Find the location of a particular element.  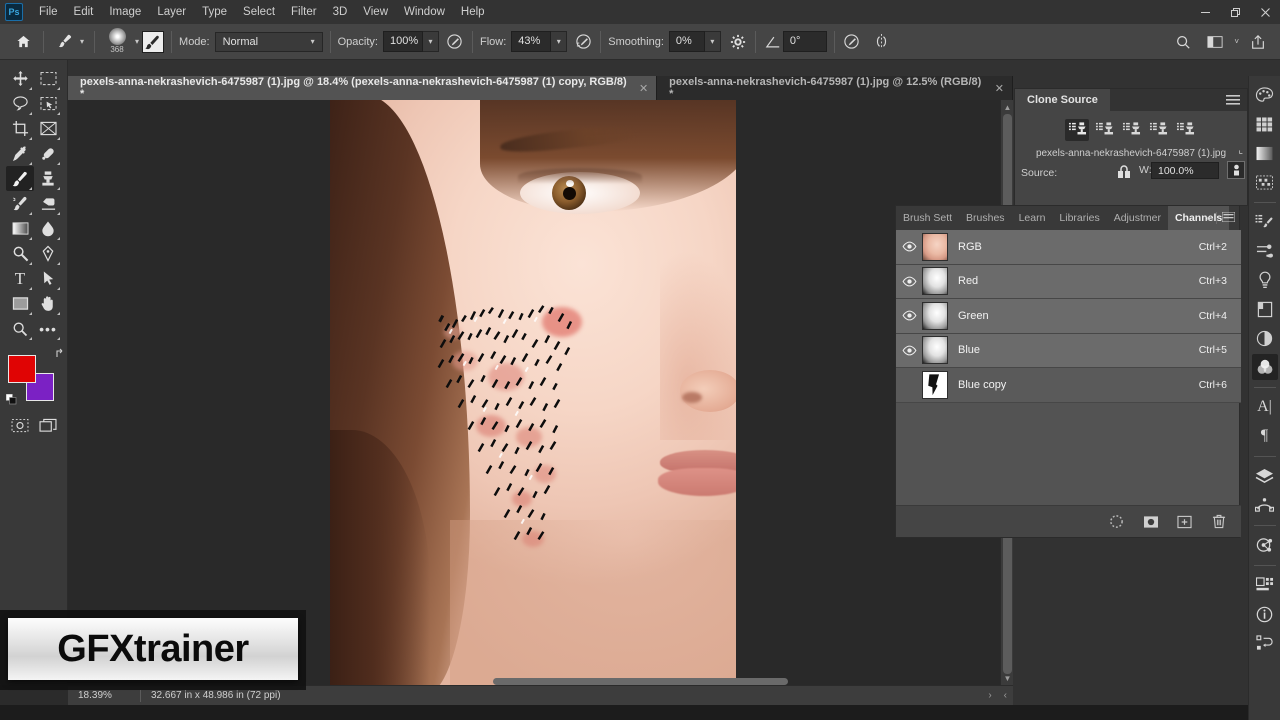

brush-preset-caret: ▾ is located at coordinates (137, 41).